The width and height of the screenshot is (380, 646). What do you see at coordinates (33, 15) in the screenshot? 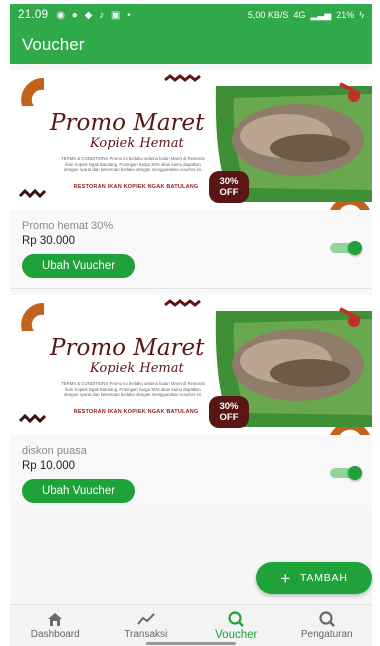
I see `status-time: 21.09` at bounding box center [33, 15].